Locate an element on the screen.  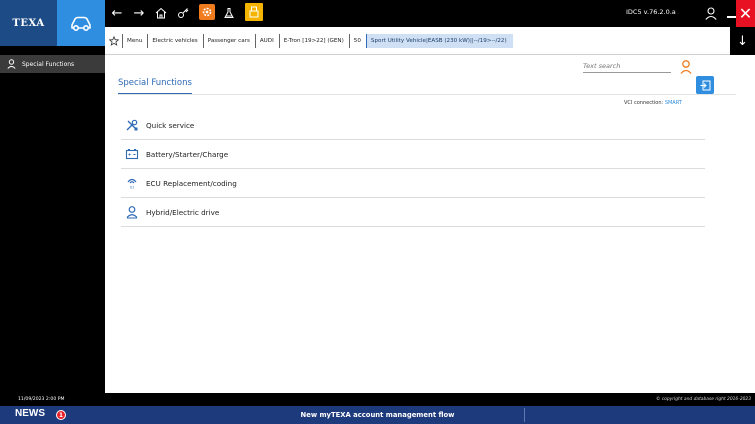
breadcrumb-item: AUDI is located at coordinates (266, 40).